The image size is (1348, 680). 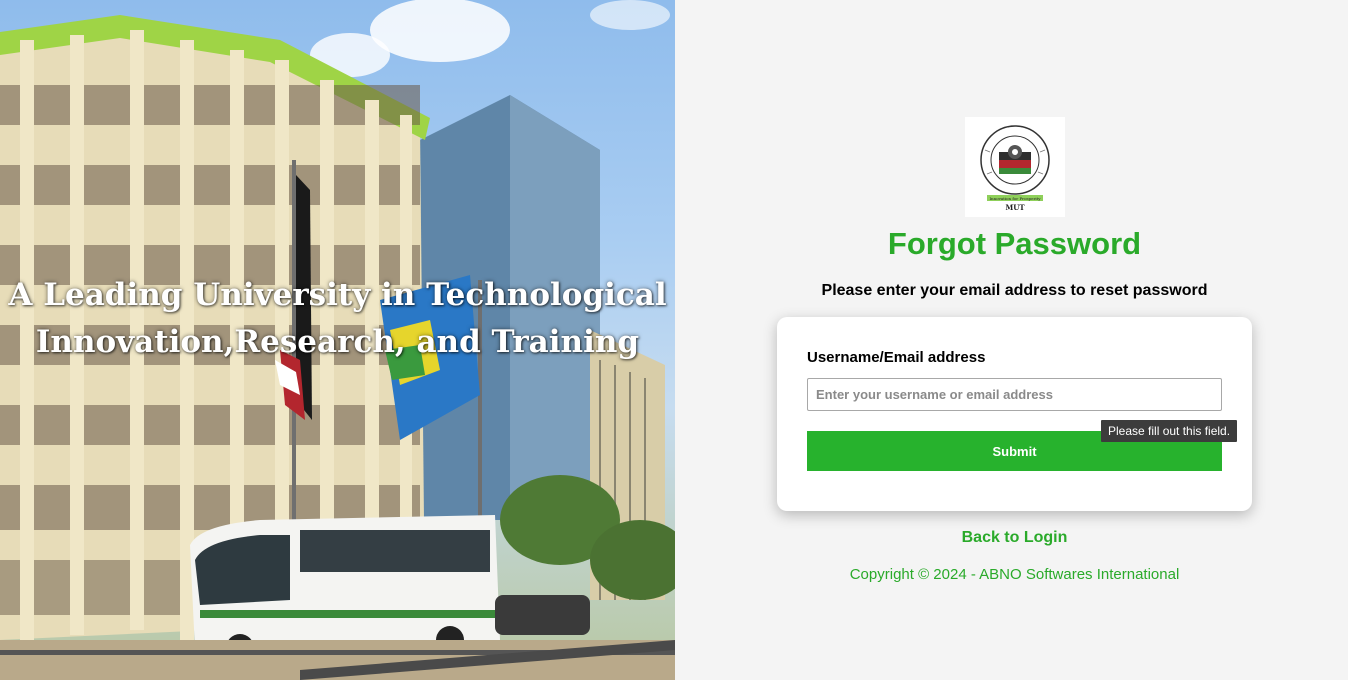 I want to click on university-logo-icon: Innovation for Prosperity MUT, so click(x=1015, y=168).